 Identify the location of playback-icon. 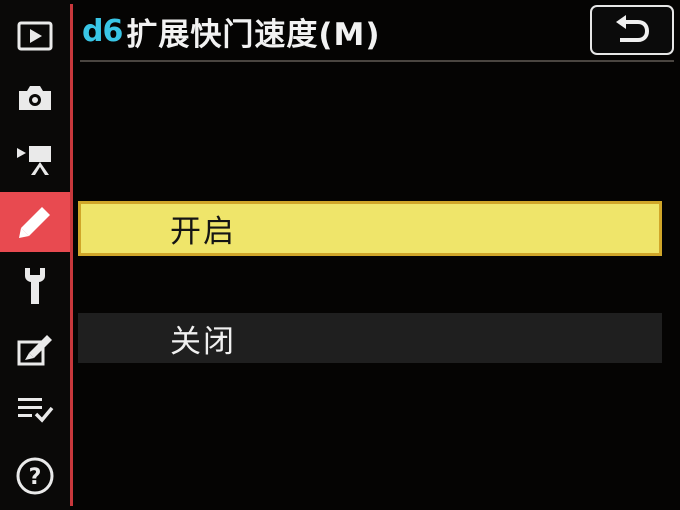
(35, 36).